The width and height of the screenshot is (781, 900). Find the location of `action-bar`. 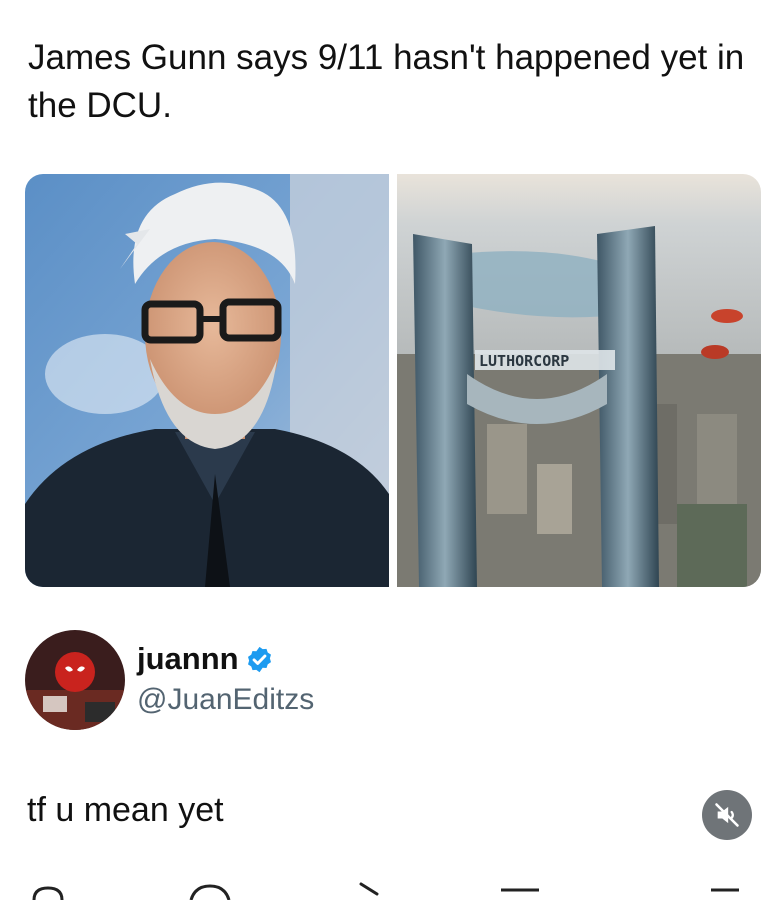

action-bar is located at coordinates (390, 890).